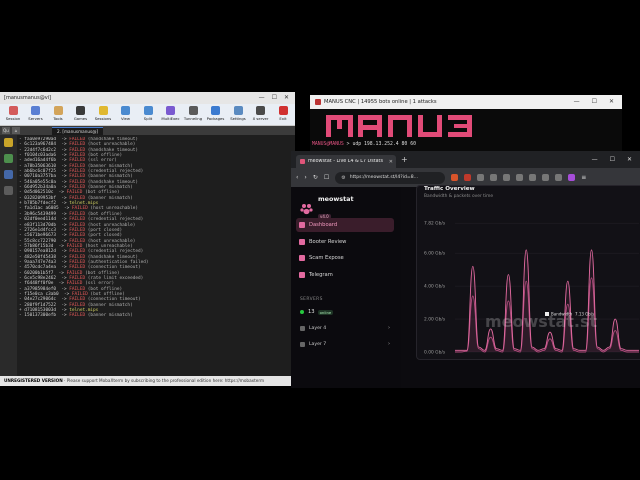 This screenshot has height=480, width=640. I want to click on toolbar-settings-button: Settings, so click(238, 115).